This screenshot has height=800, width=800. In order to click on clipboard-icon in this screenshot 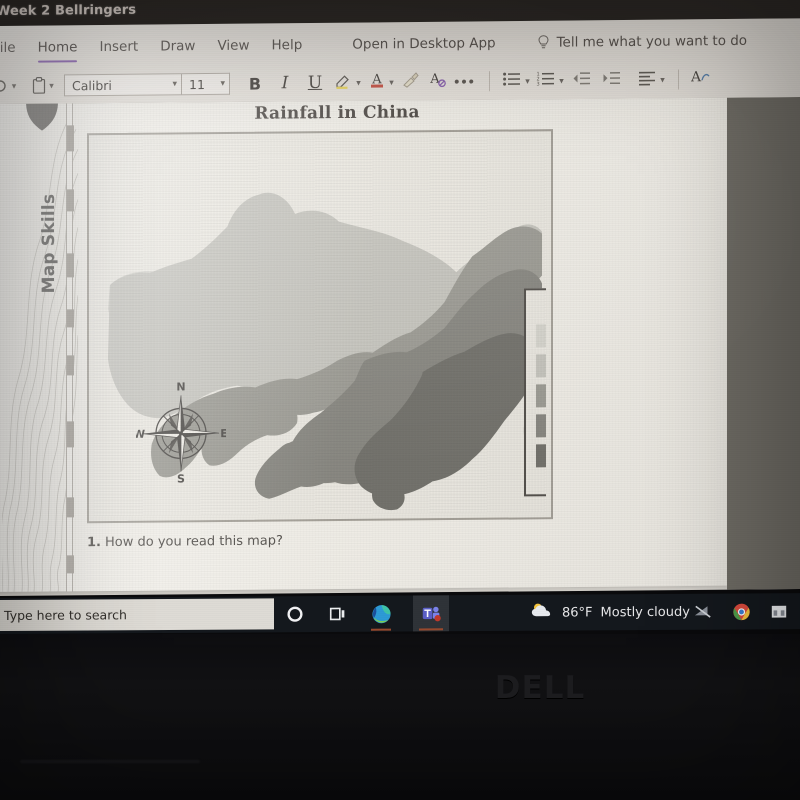, I will do `click(39, 86)`.